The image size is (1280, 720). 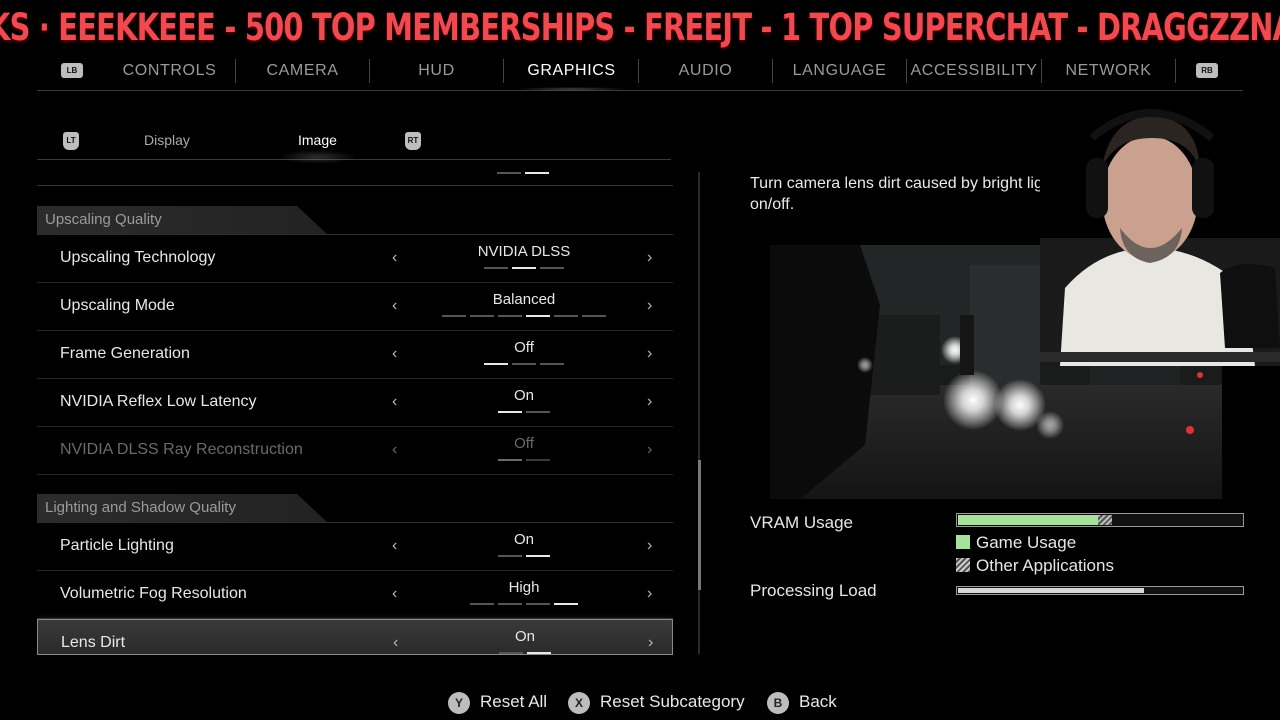 I want to click on setting-value: Off, so click(x=524, y=347).